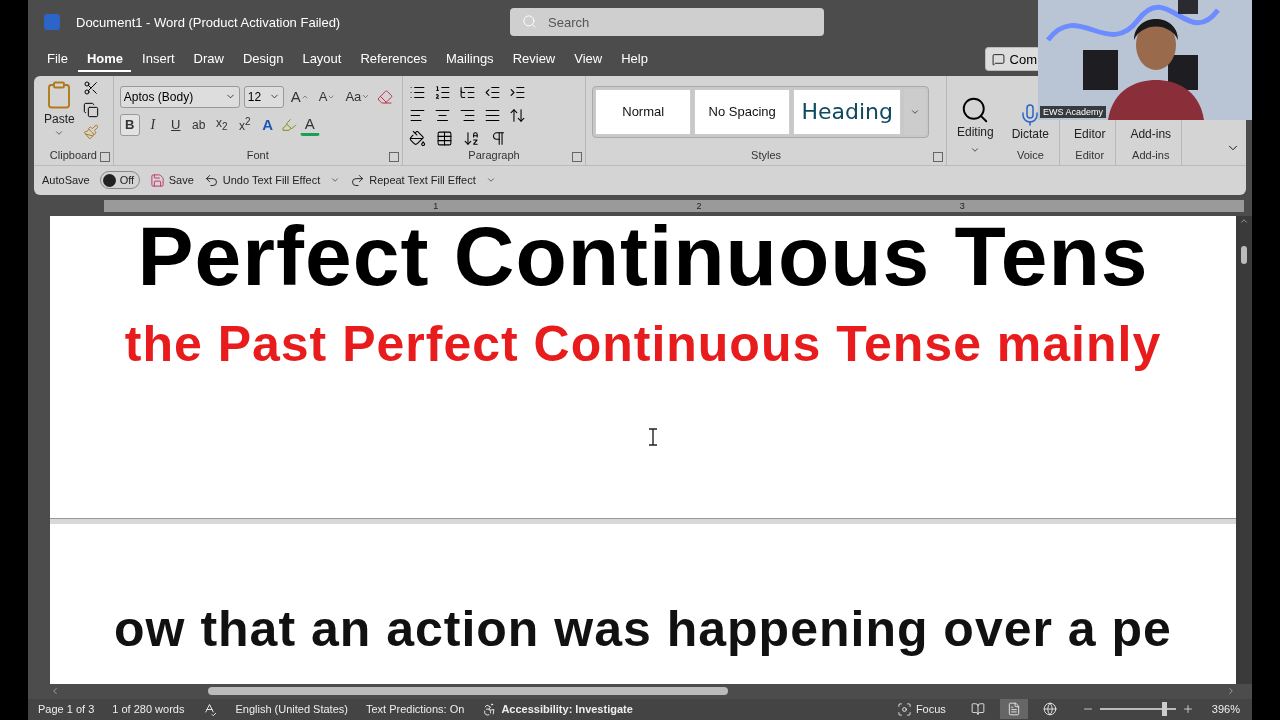 The width and height of the screenshot is (1280, 720). What do you see at coordinates (444, 138) in the screenshot?
I see `borders-icon` at bounding box center [444, 138].